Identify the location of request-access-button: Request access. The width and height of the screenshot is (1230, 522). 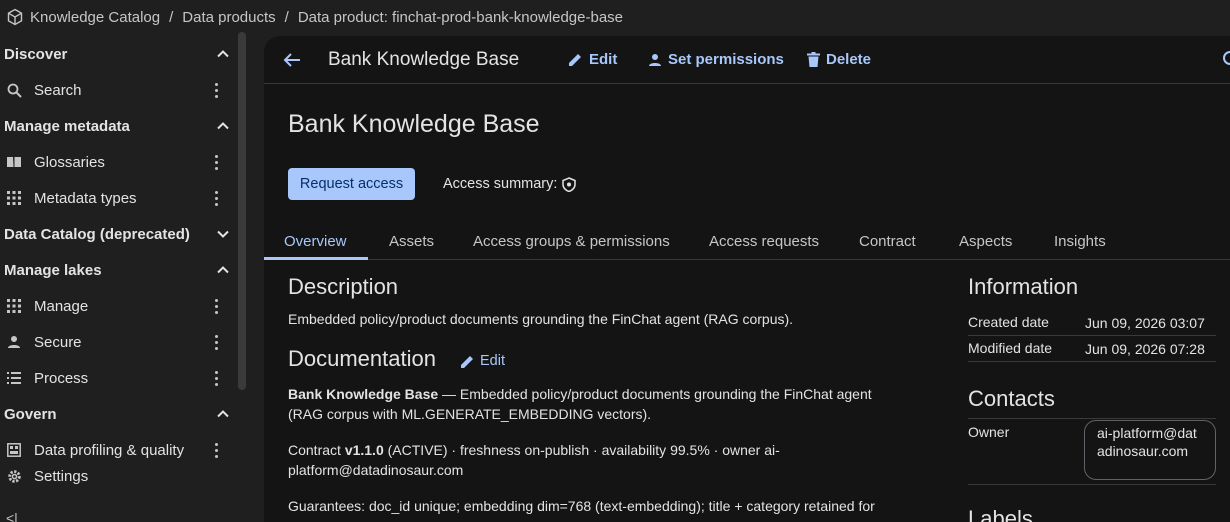
(351, 184).